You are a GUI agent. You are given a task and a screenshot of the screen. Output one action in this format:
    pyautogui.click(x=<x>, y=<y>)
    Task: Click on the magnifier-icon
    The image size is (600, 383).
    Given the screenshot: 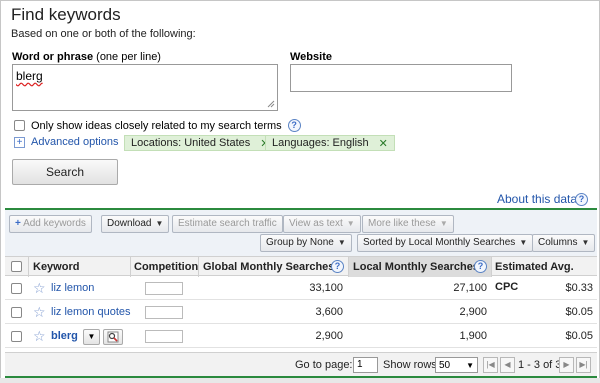 What is the action you would take?
    pyautogui.click(x=113, y=337)
    